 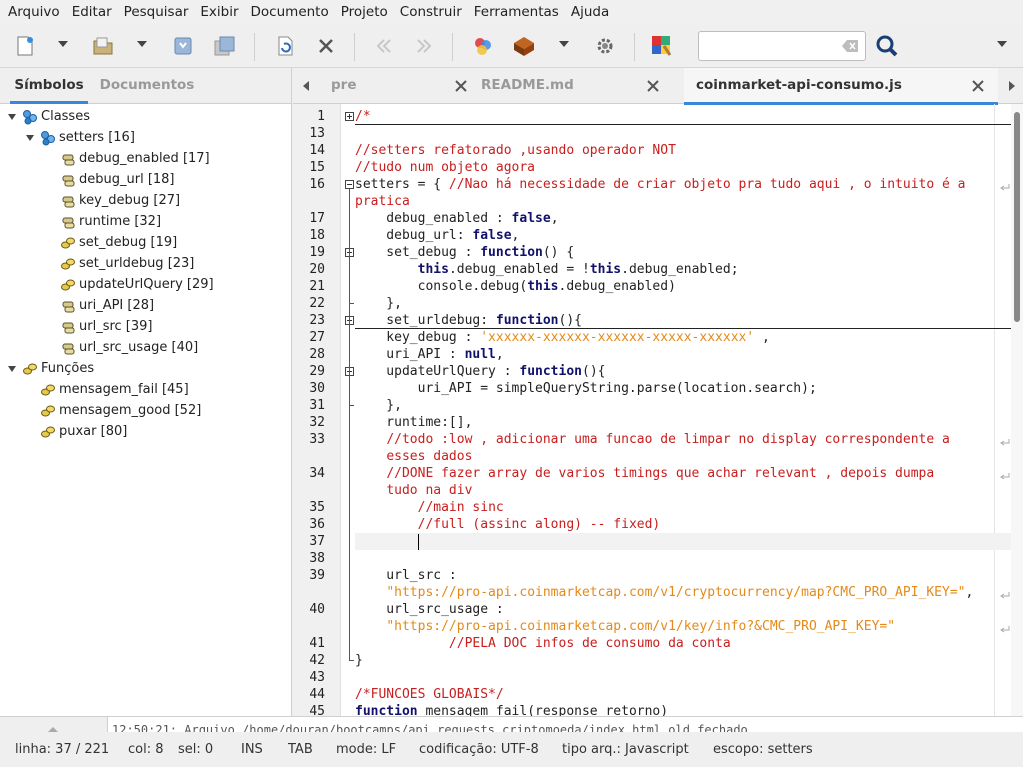 What do you see at coordinates (118, 242) in the screenshot?
I see `tree-item: set_debug [19]` at bounding box center [118, 242].